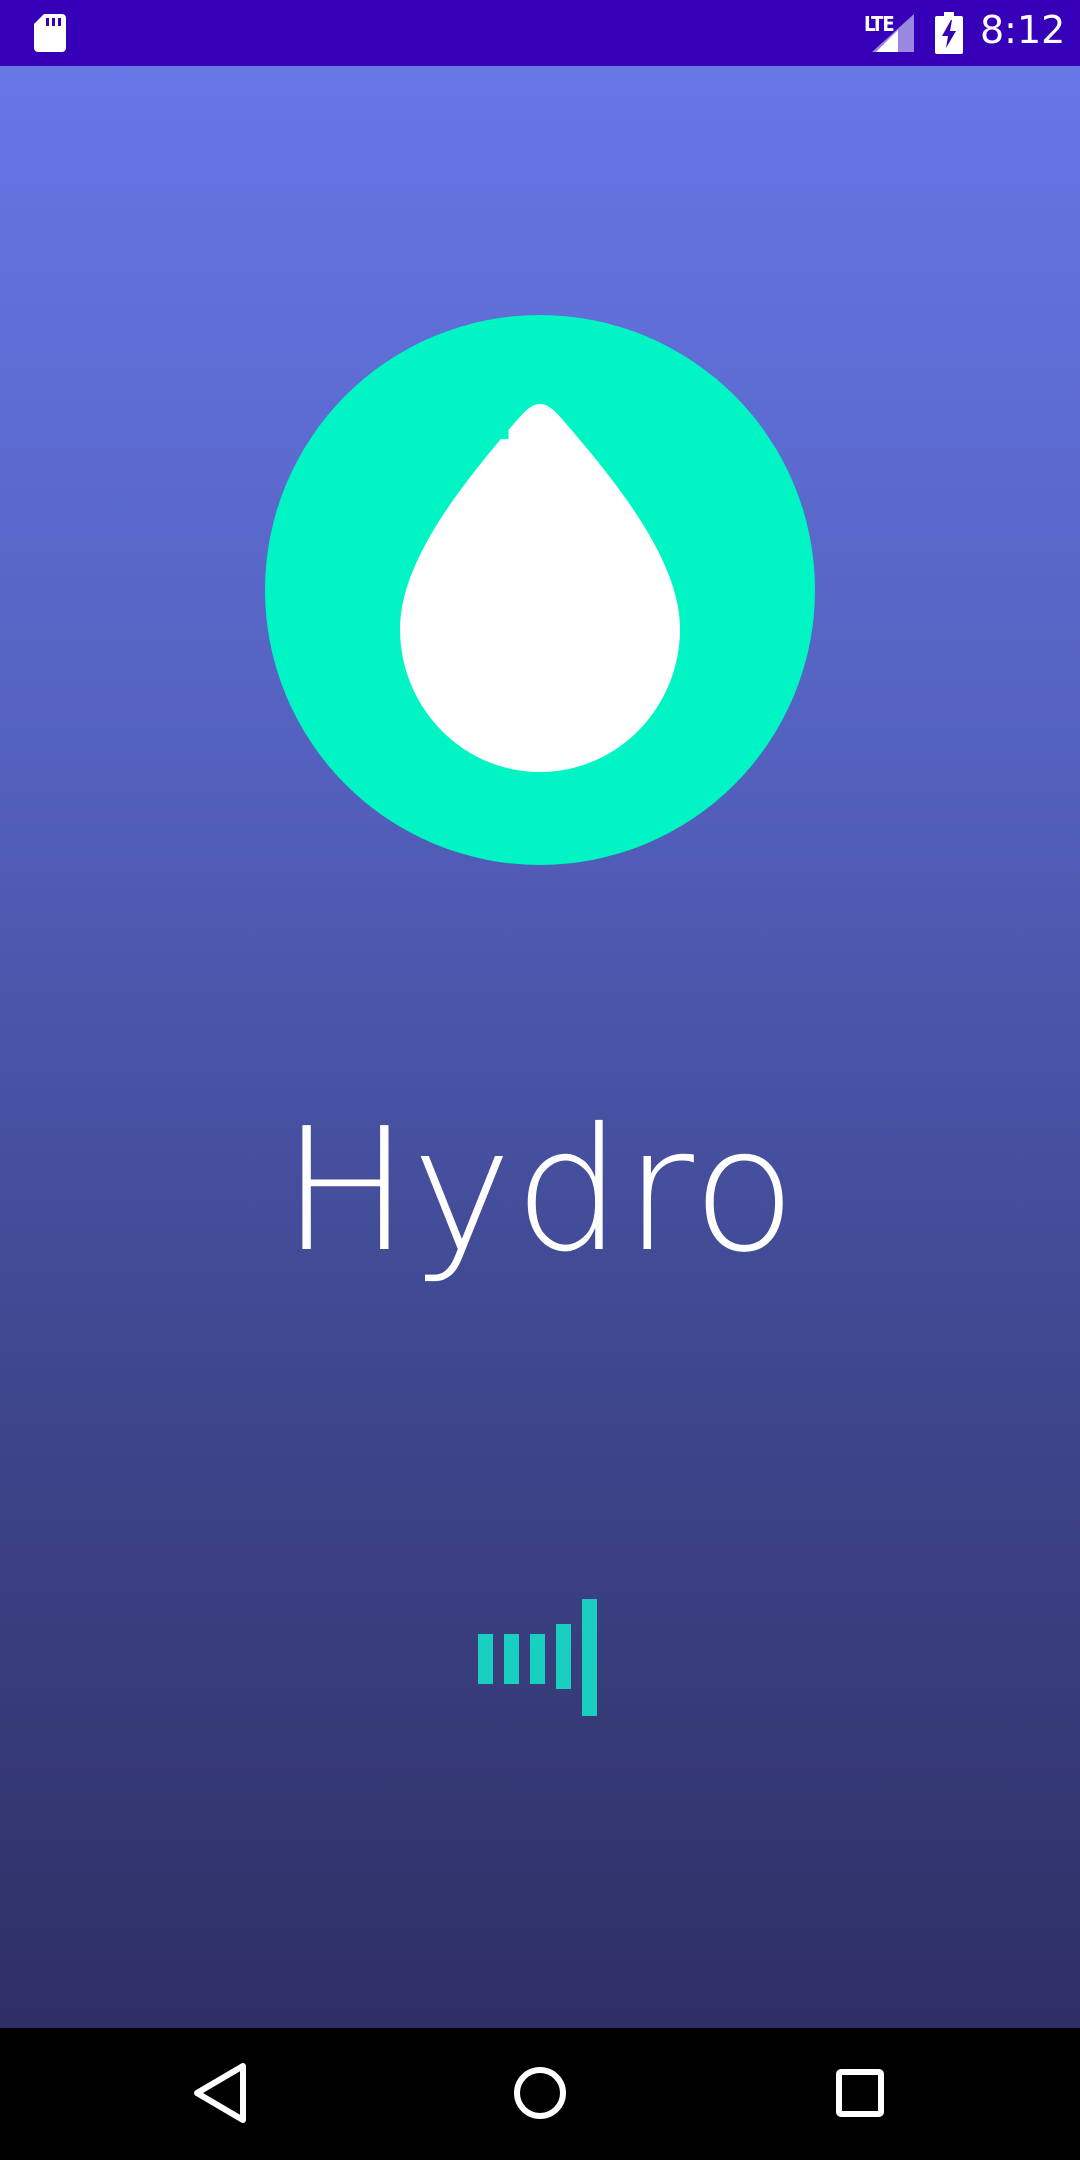  What do you see at coordinates (860, 2093) in the screenshot?
I see `recents-button` at bounding box center [860, 2093].